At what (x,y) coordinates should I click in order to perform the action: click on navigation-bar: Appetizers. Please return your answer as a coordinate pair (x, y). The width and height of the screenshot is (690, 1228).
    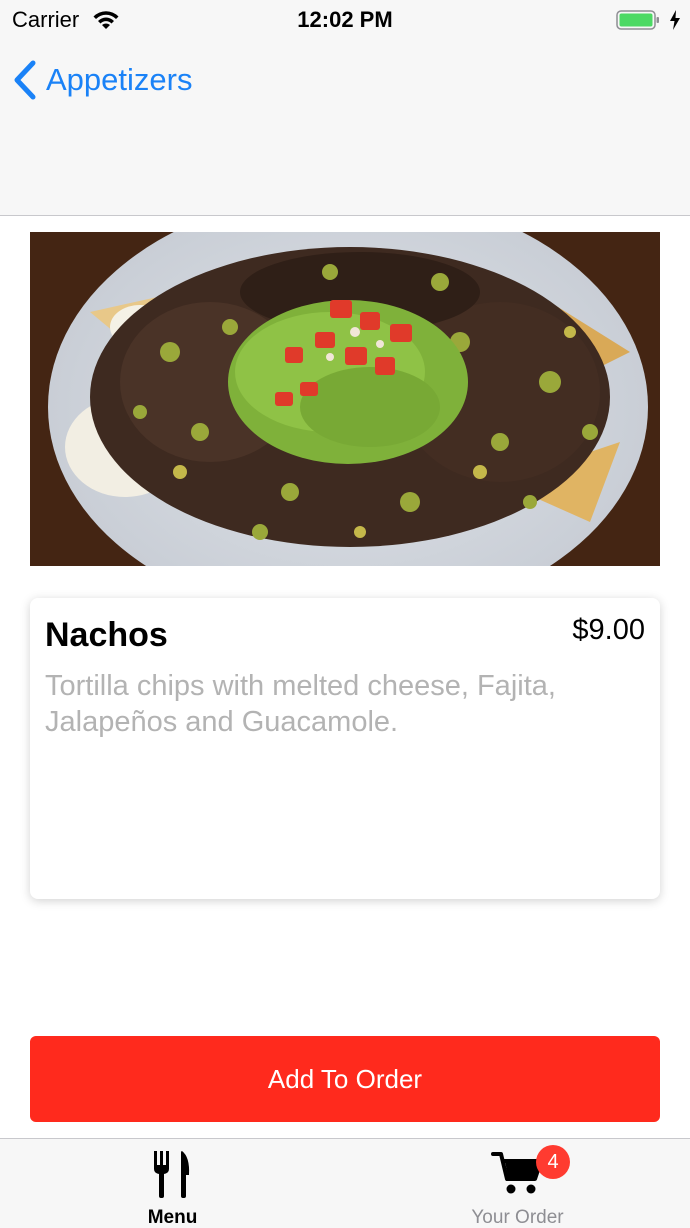
    Looking at the image, I should click on (345, 128).